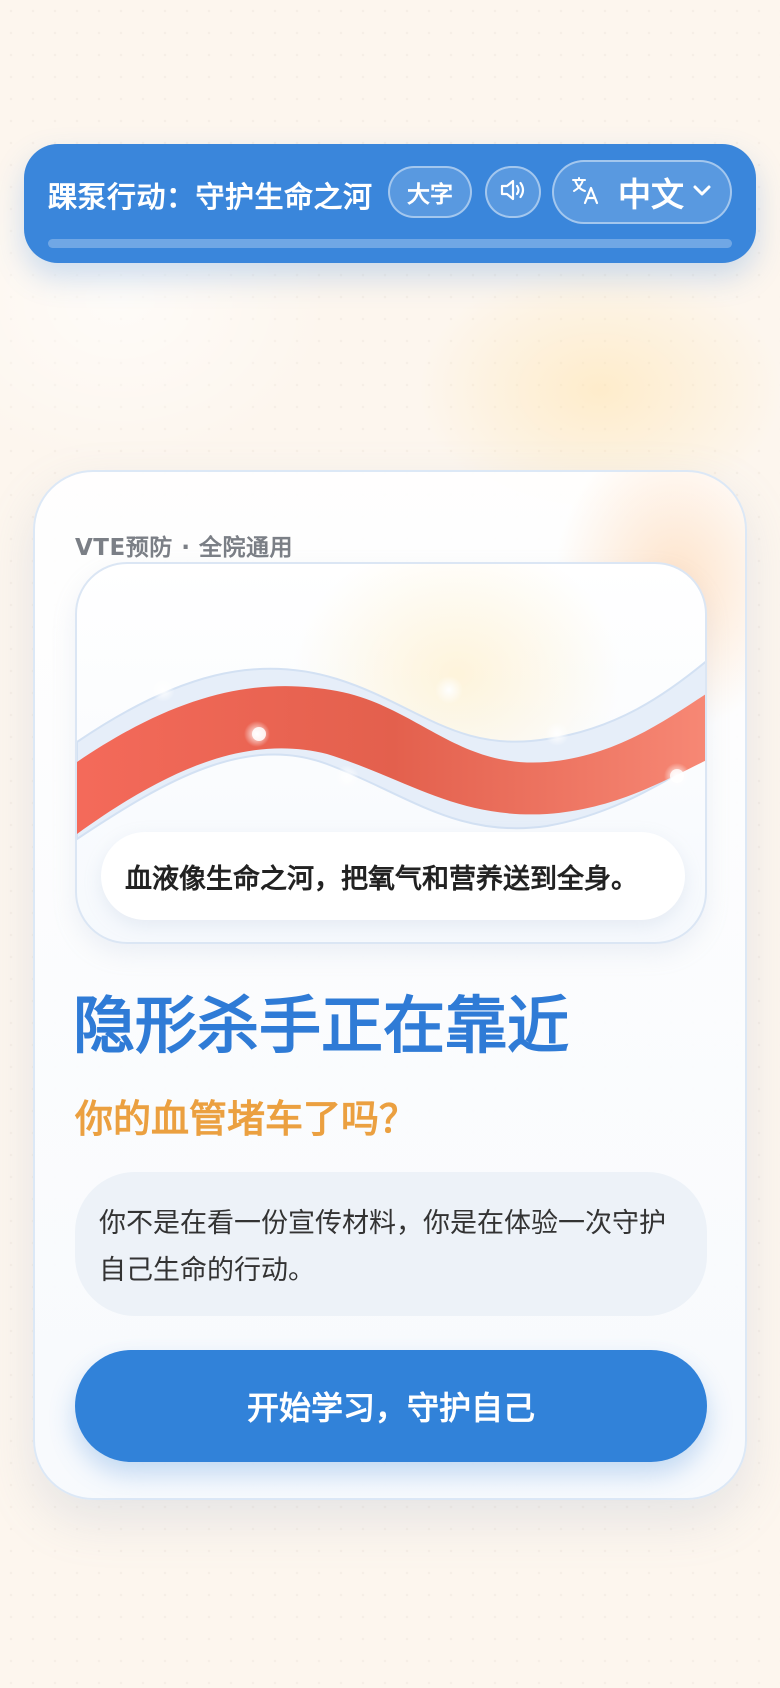 This screenshot has height=1688, width=780. I want to click on app-title: 踝泵行动：守护生命之河, so click(210, 197).